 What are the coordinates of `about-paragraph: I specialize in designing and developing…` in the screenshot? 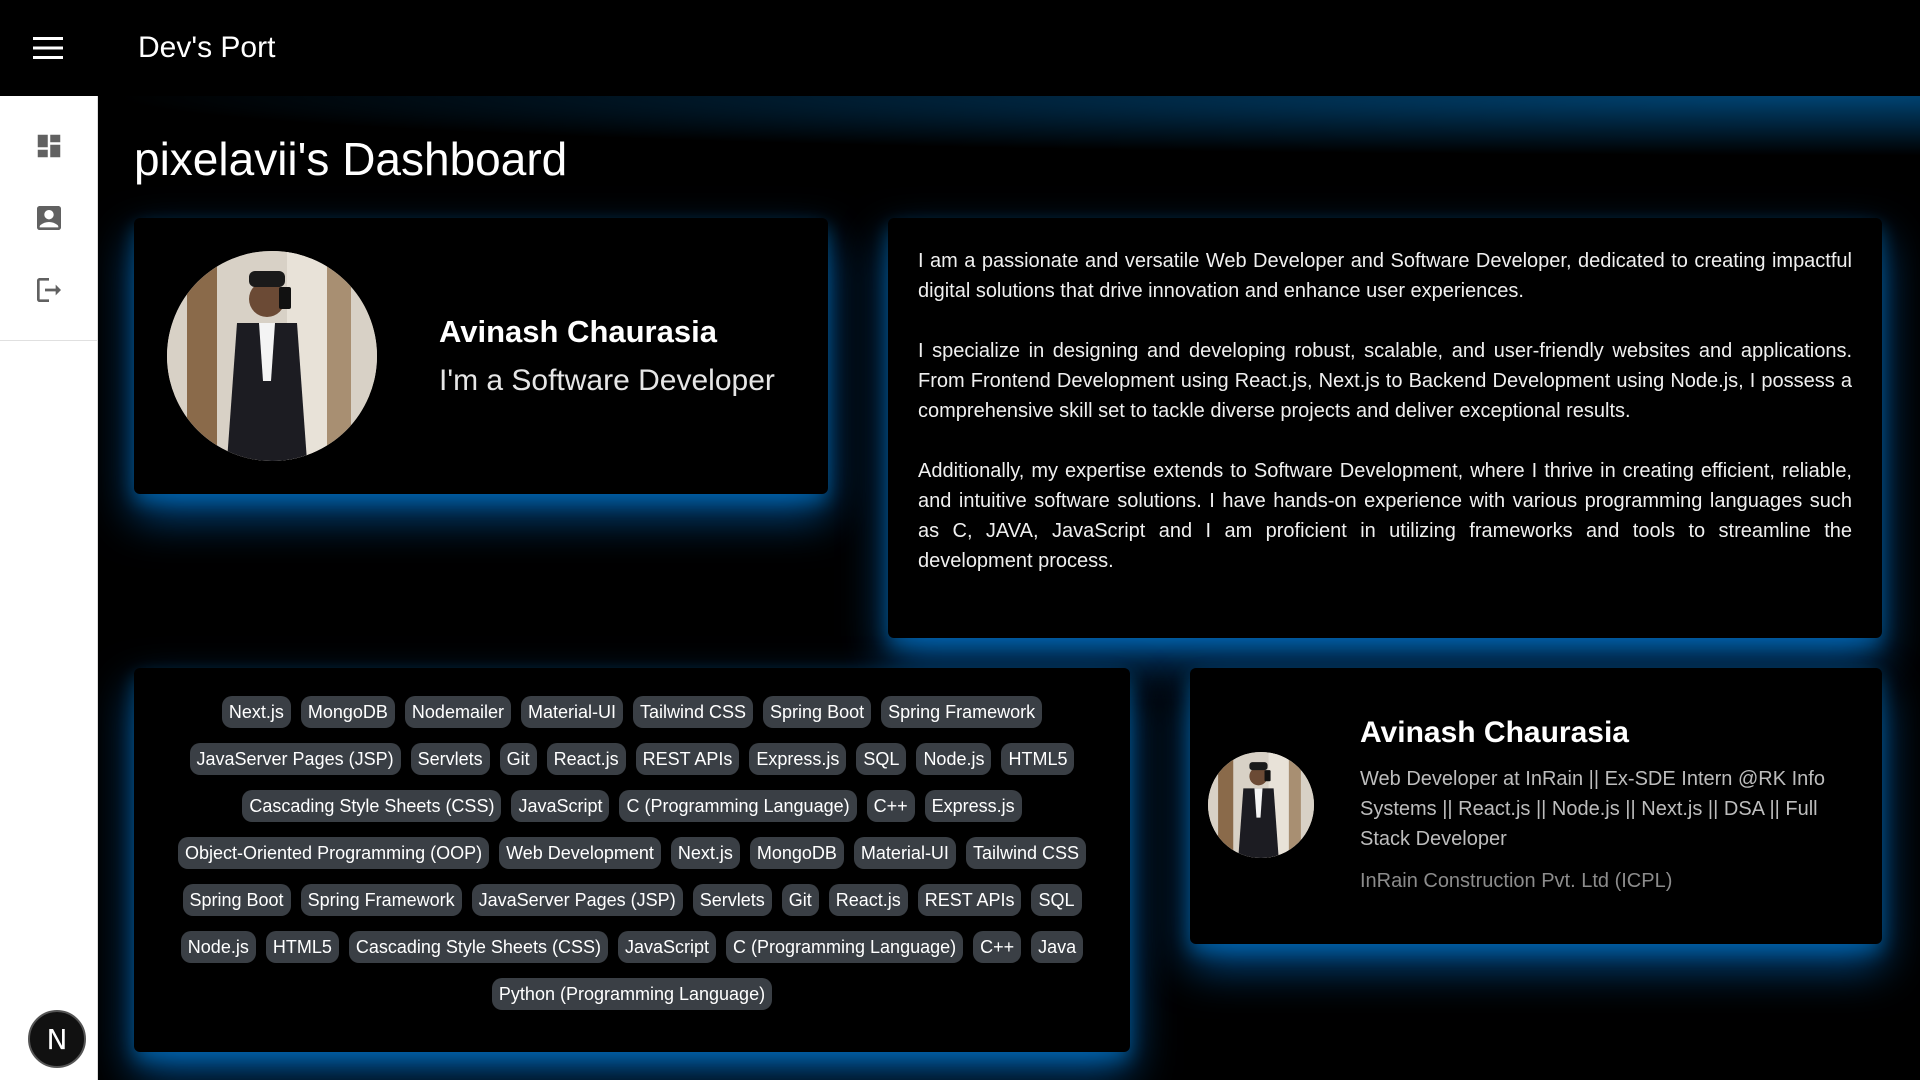 It's located at (1385, 381).